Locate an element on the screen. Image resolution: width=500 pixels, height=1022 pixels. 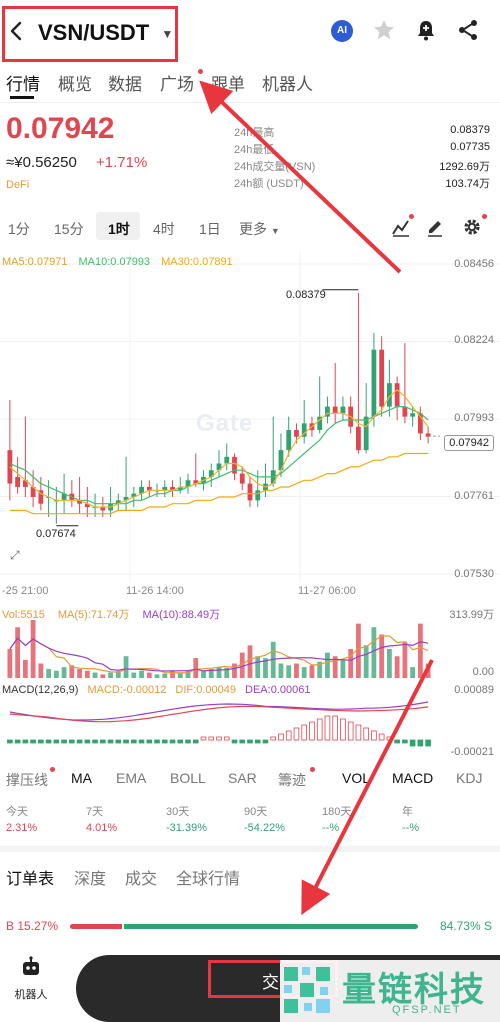
stat-turnover-label: 24h额 (USDT) is located at coordinates (269, 184).